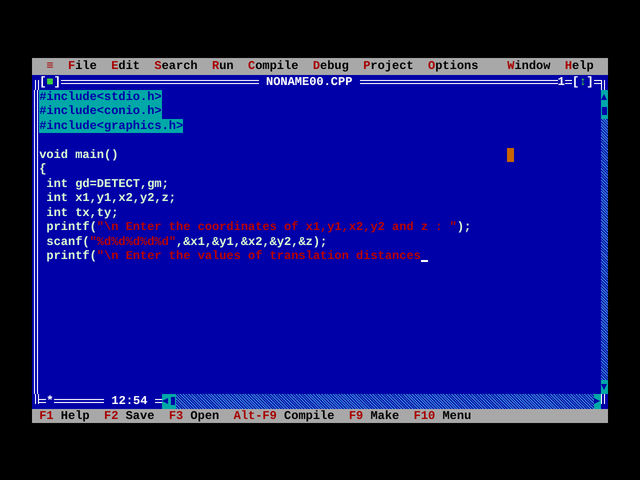 The height and width of the screenshot is (480, 640). Describe the element at coordinates (165, 401) in the screenshot. I see `scroll-left-icon` at that location.